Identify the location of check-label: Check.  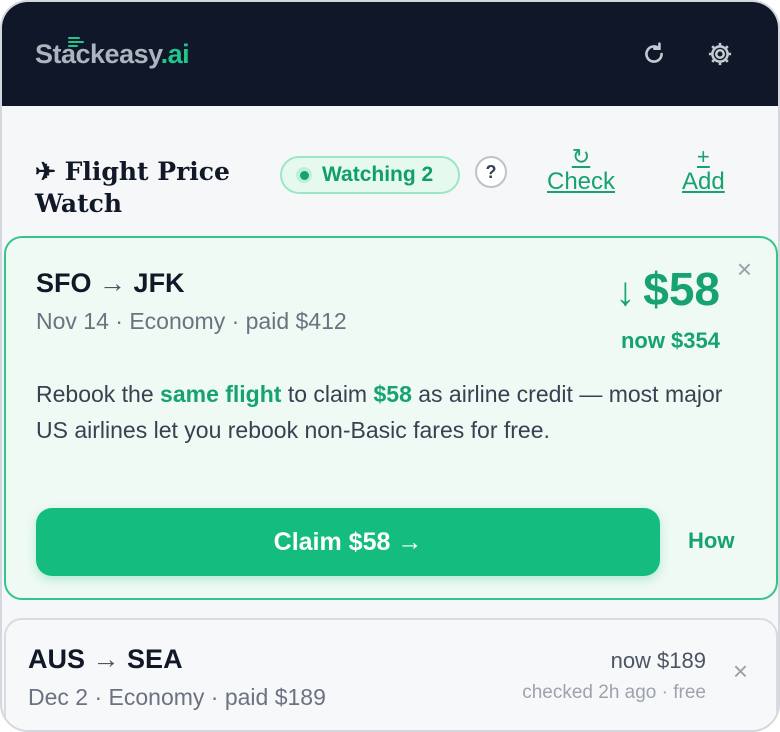
(581, 181).